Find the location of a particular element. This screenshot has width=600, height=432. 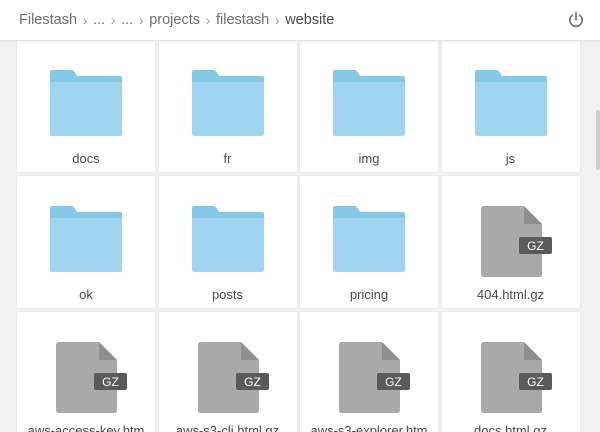

file-item: GZ docs.html.gz is located at coordinates (510, 372).